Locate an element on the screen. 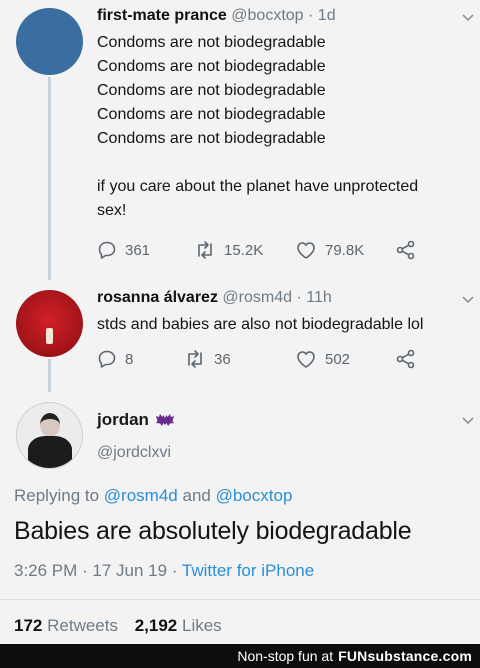 The image size is (480, 668). tweet-meta: 3:26 PM · 17 Jun 19 · Twitter for iPhone is located at coordinates (164, 571).